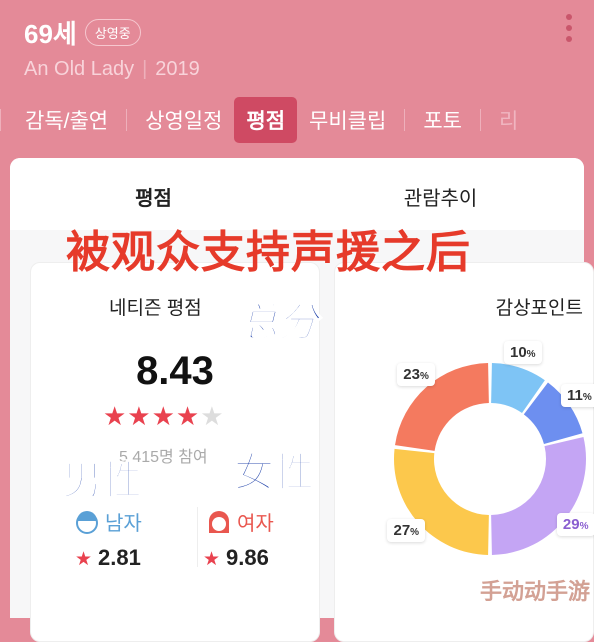 The height and width of the screenshot is (642, 594). Describe the element at coordinates (522, 353) in the screenshot. I see `segment-label: 10%` at that location.